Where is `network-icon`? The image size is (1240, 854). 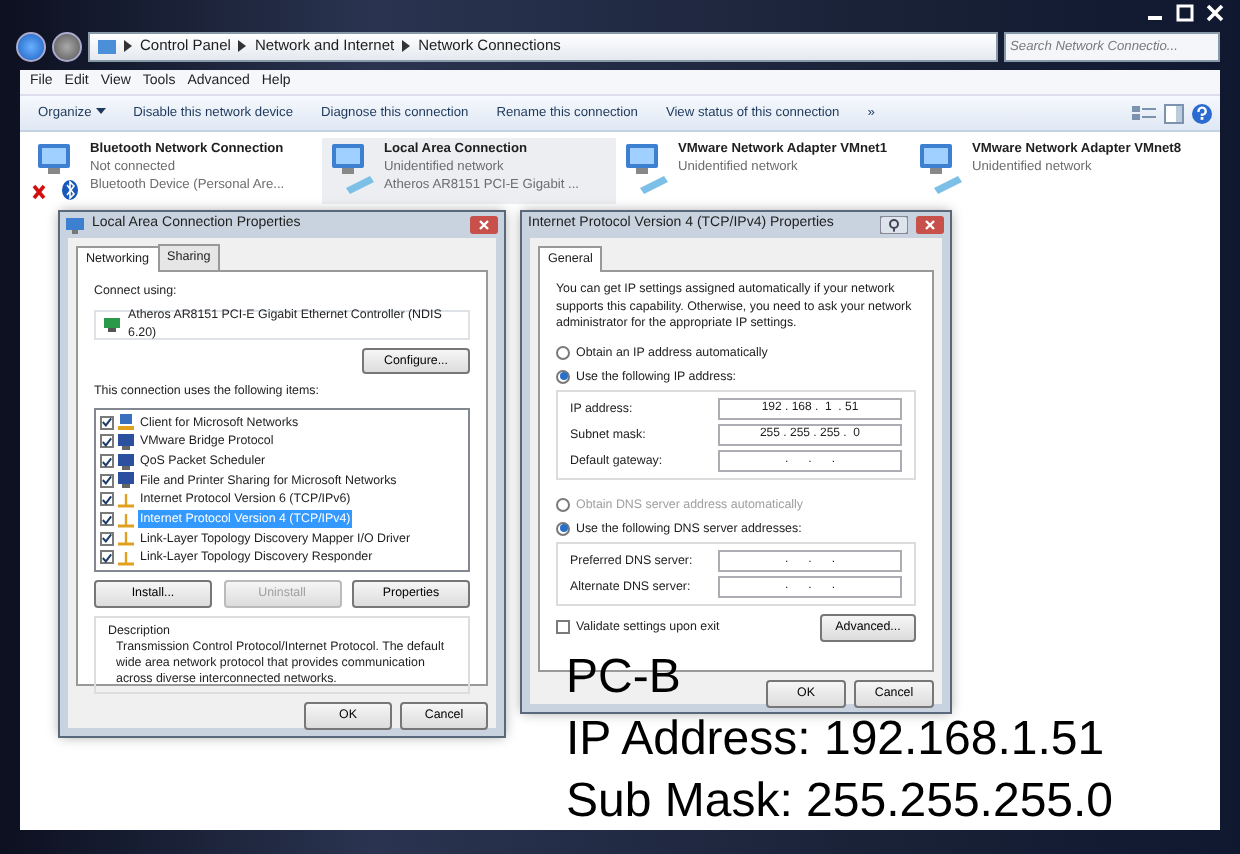
network-icon is located at coordinates (75, 225).